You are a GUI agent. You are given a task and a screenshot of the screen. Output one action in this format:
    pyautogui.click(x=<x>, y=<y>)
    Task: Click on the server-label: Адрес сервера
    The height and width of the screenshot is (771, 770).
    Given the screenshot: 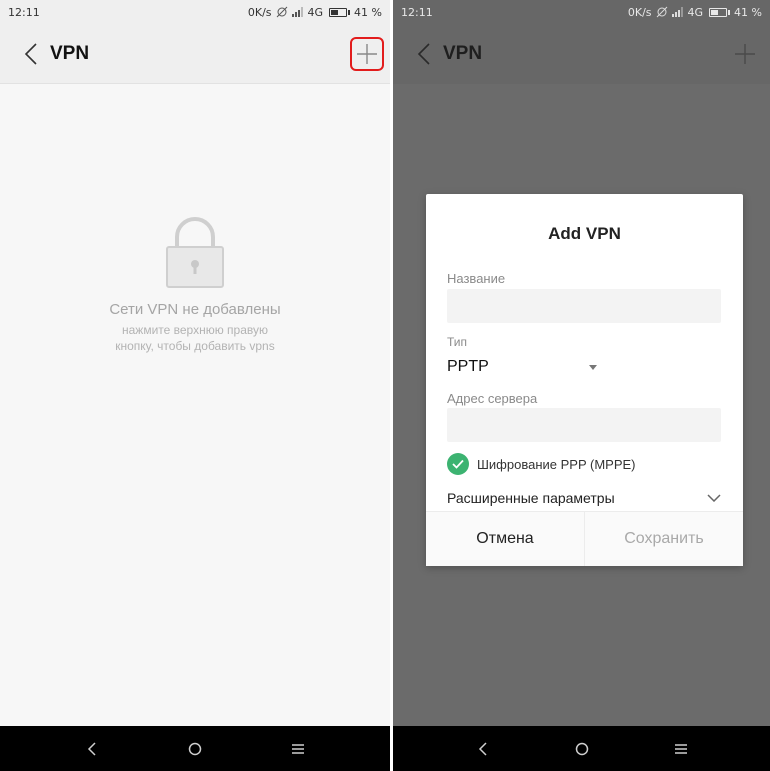 What is the action you would take?
    pyautogui.click(x=492, y=398)
    